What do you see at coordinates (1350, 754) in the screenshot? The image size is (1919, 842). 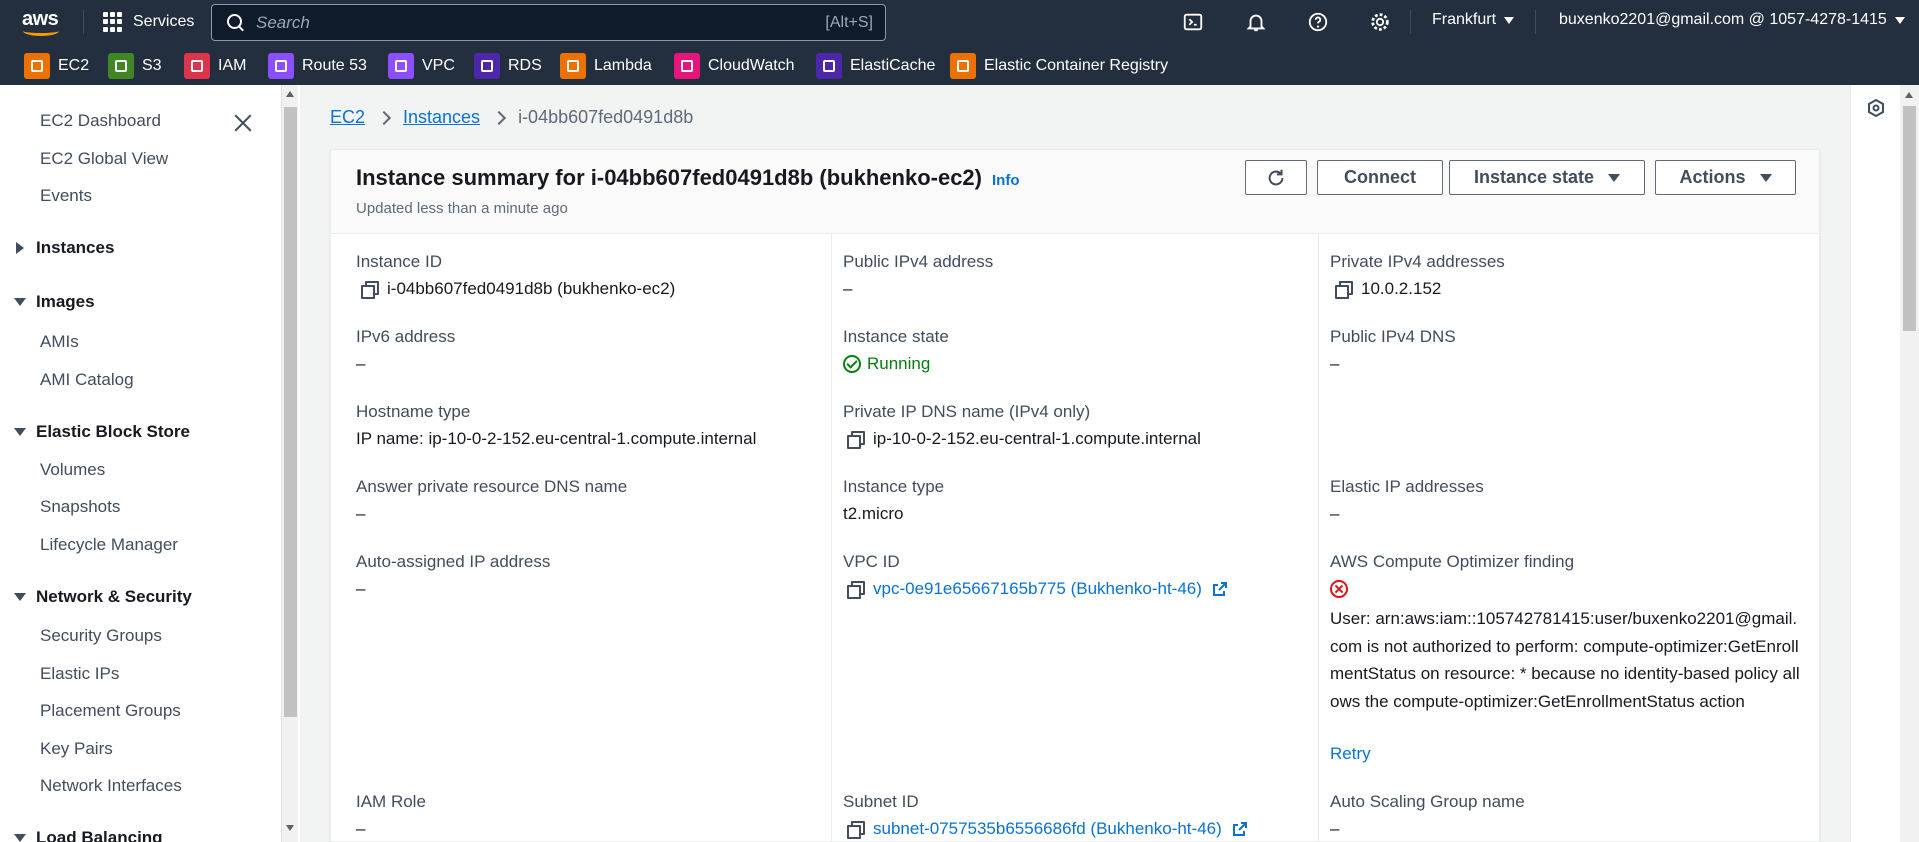 I see `retry-link: Retry` at bounding box center [1350, 754].